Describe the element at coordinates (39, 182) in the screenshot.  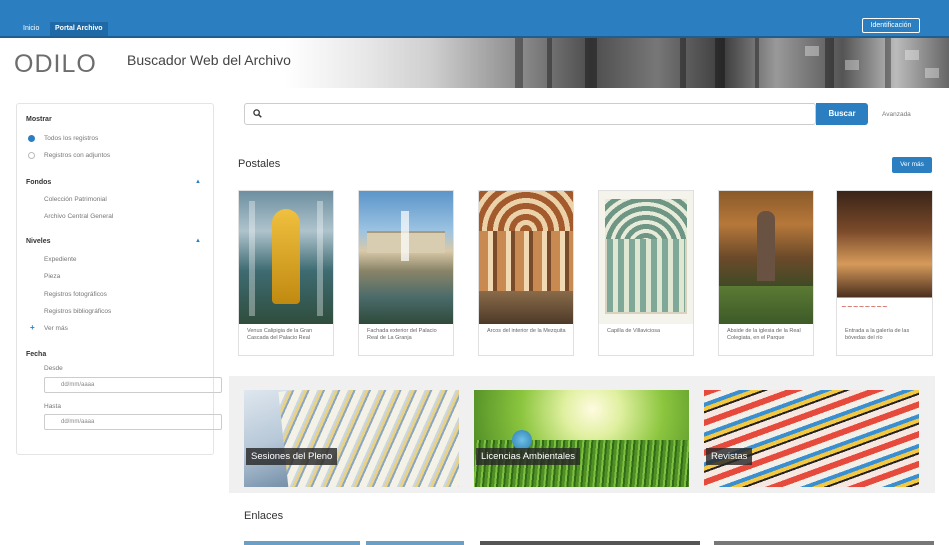
I see `fondos-heading: Fondos` at that location.